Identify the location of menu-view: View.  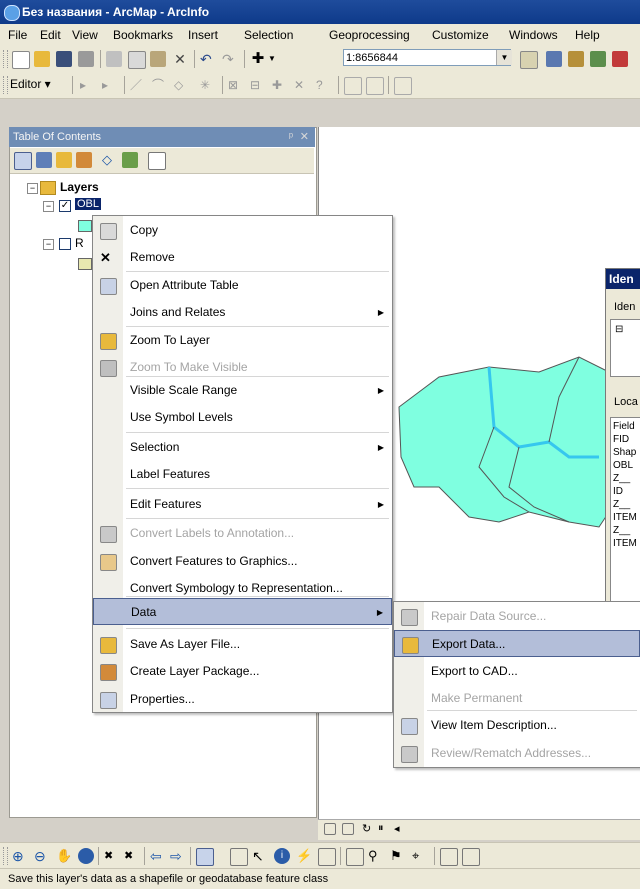
(85, 35).